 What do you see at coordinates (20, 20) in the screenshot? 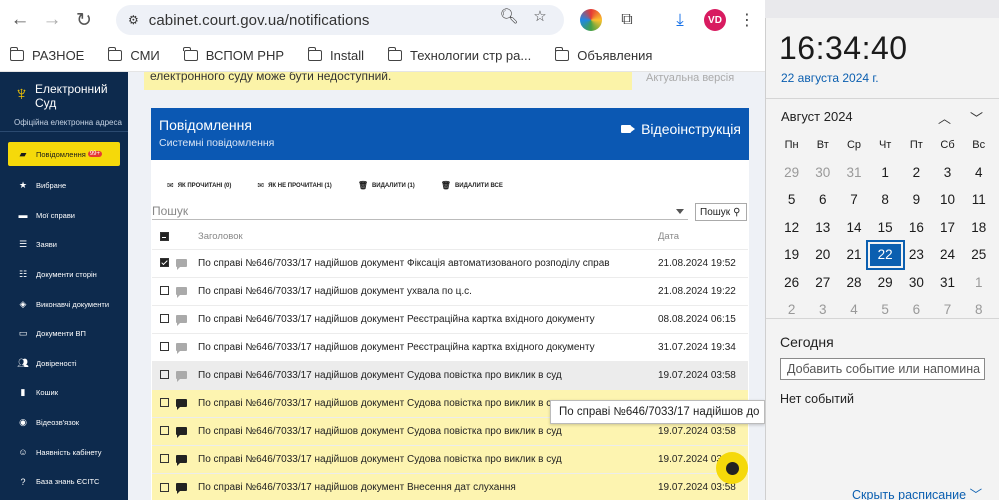
I see `back-icon: ←` at bounding box center [20, 20].